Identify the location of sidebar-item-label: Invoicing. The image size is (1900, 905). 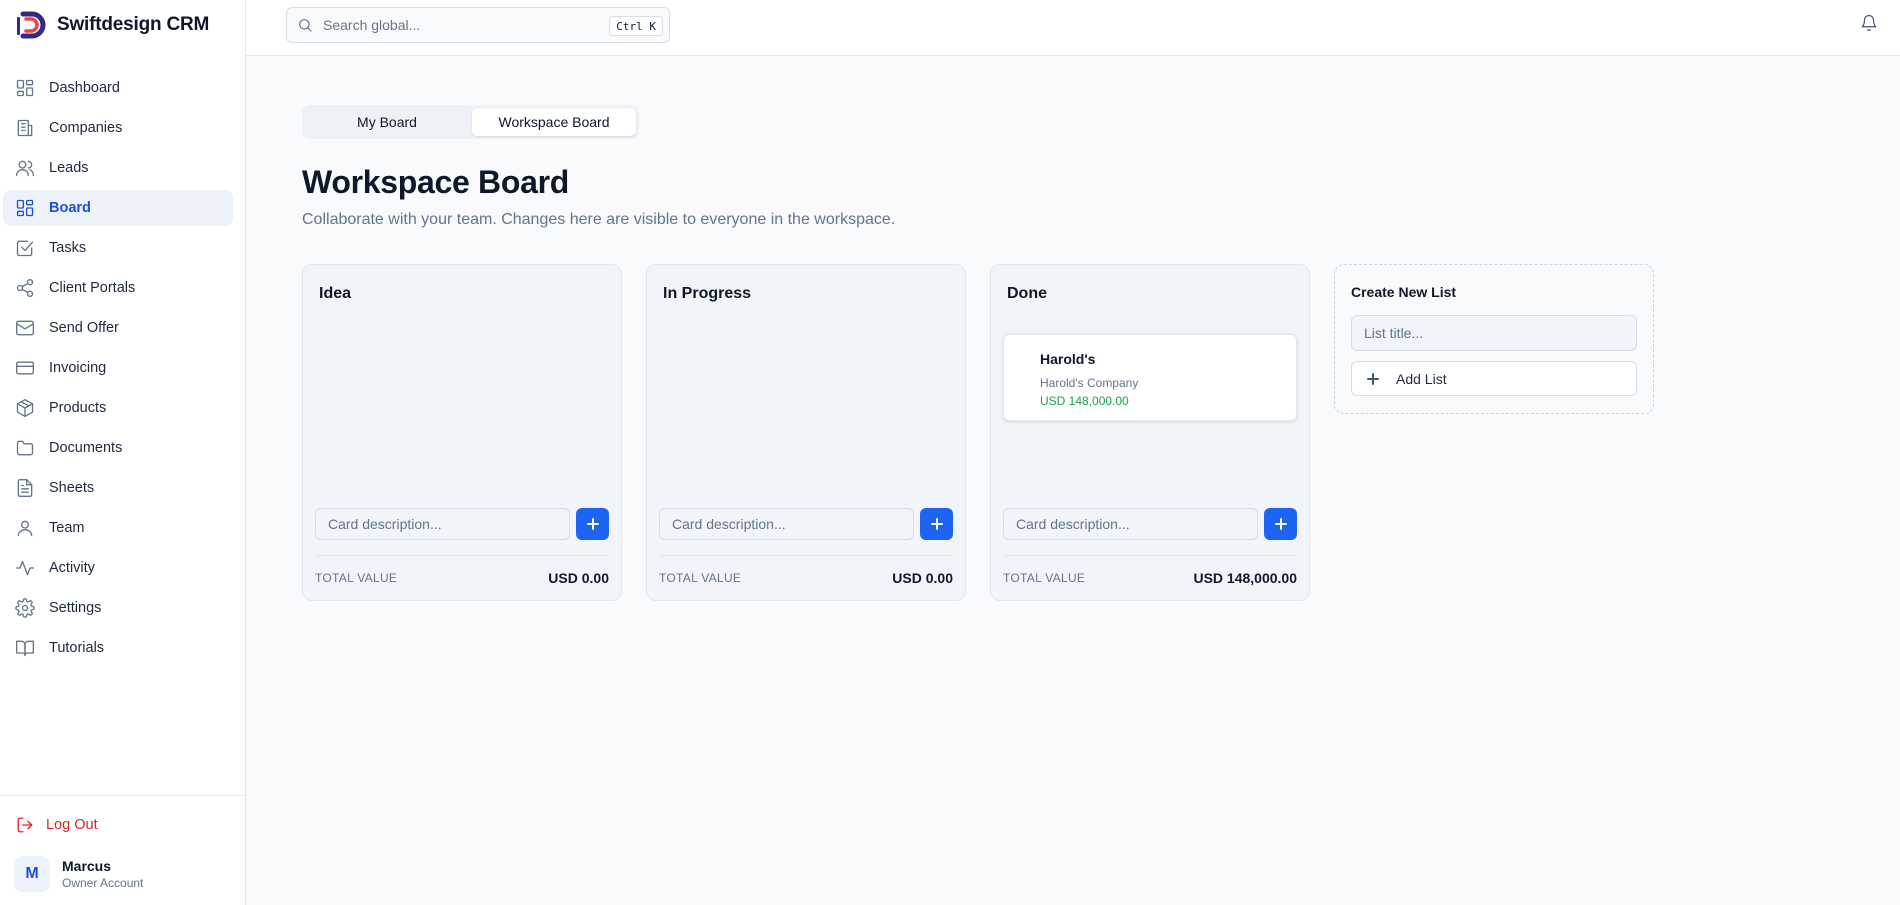
(78, 368).